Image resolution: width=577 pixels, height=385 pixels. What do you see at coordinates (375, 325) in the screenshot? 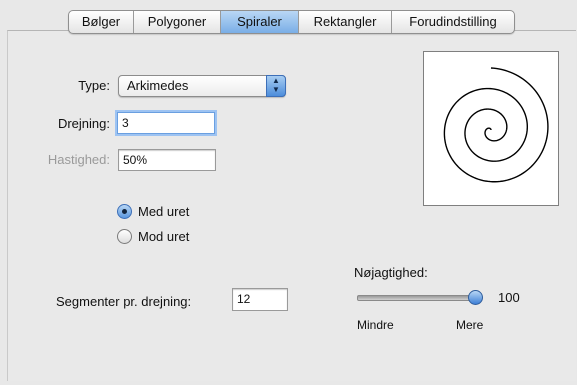
I see `precision-min-label: Mindre` at bounding box center [375, 325].